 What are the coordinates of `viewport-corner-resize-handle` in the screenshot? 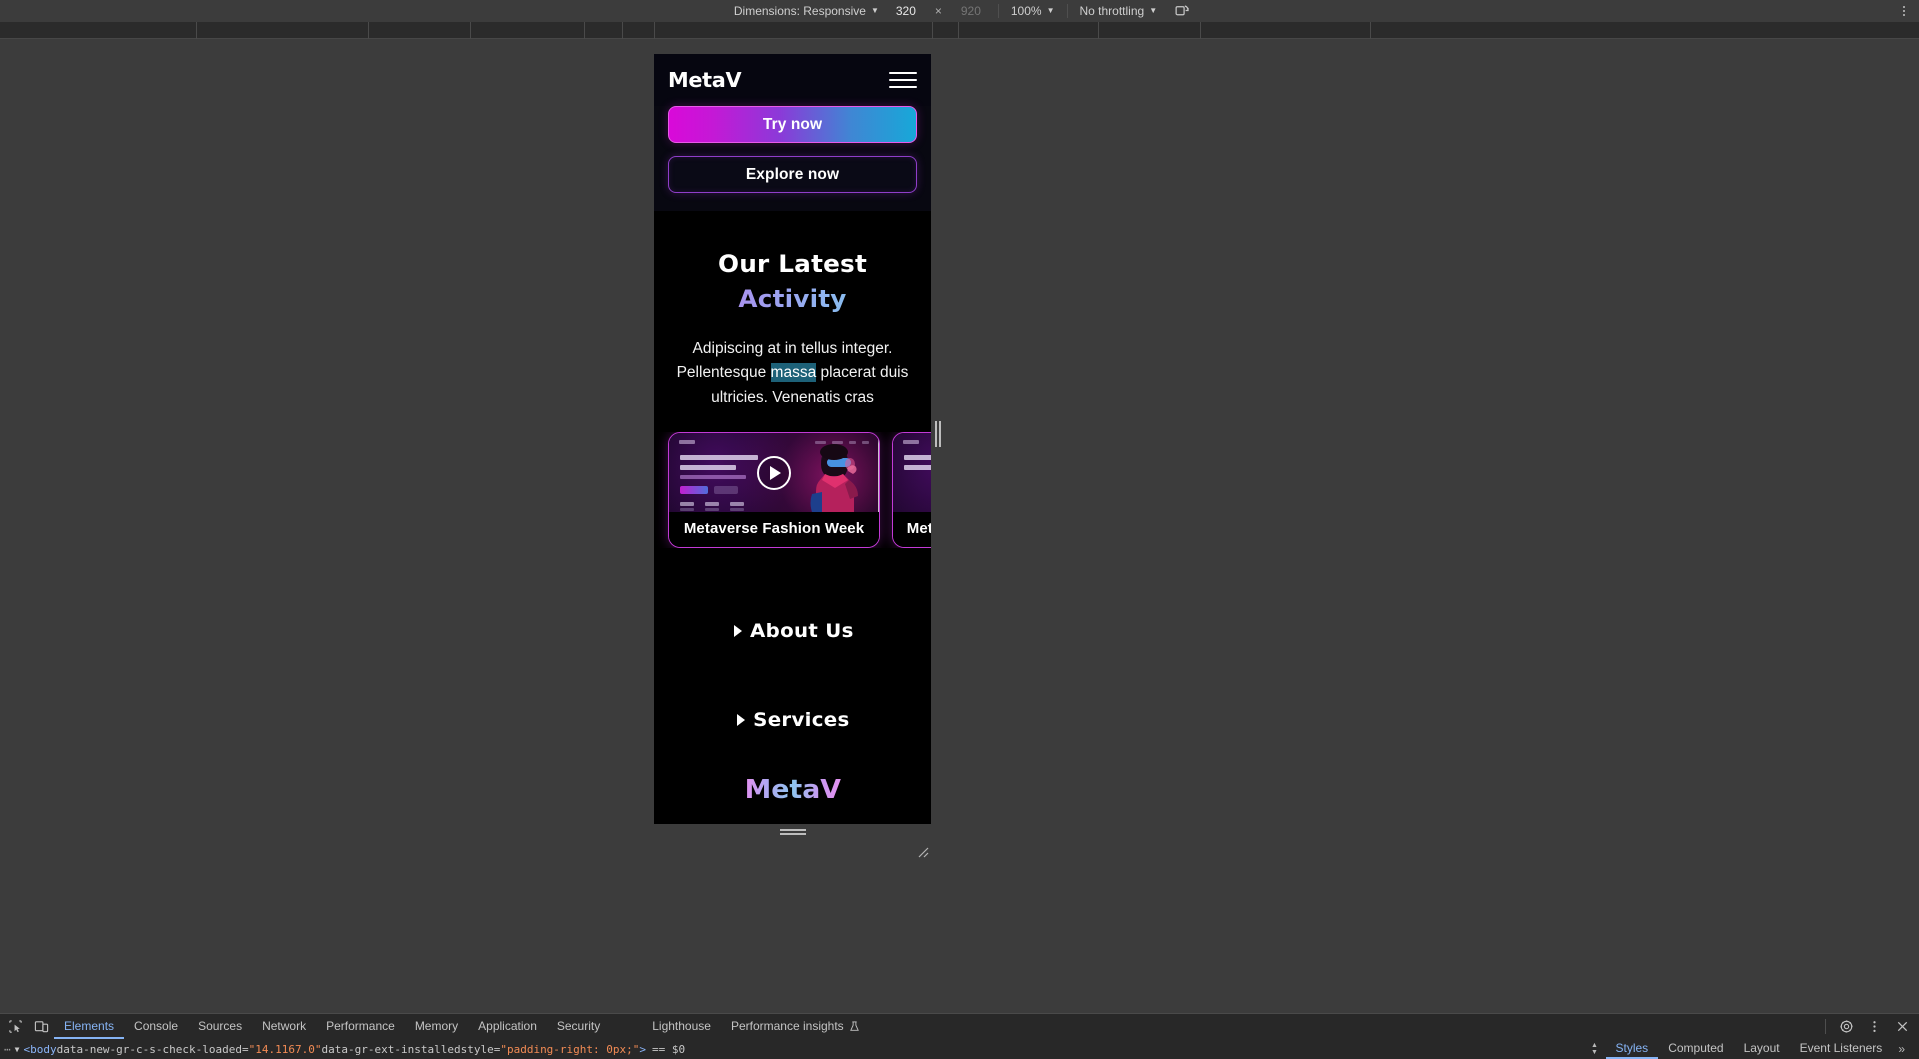 It's located at (923, 852).